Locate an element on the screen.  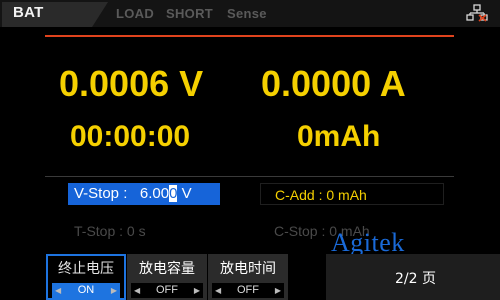
current-readout: 0.0000 A is located at coordinates (333, 83).